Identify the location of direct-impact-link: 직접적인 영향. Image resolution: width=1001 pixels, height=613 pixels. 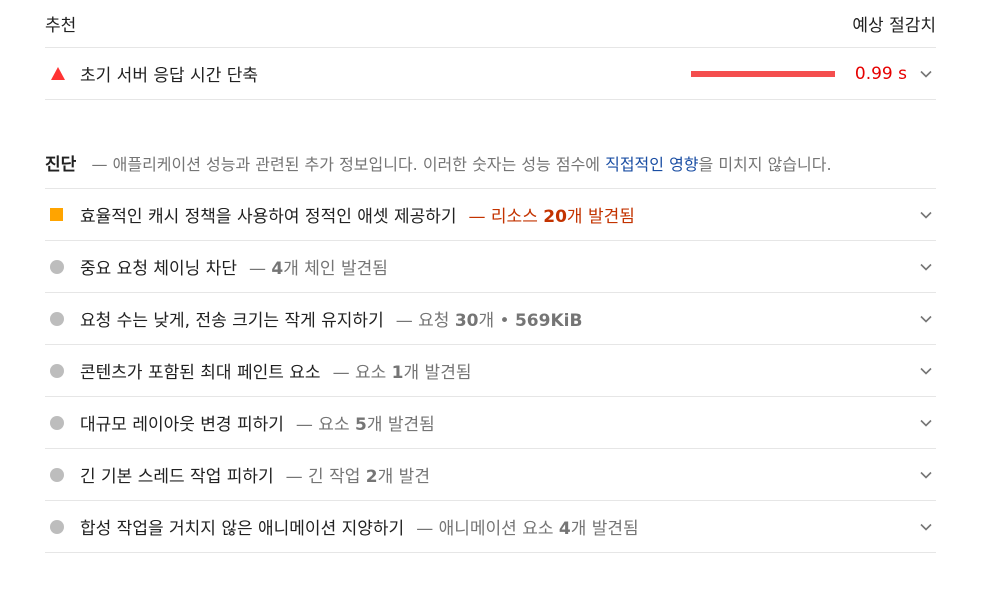
(651, 164).